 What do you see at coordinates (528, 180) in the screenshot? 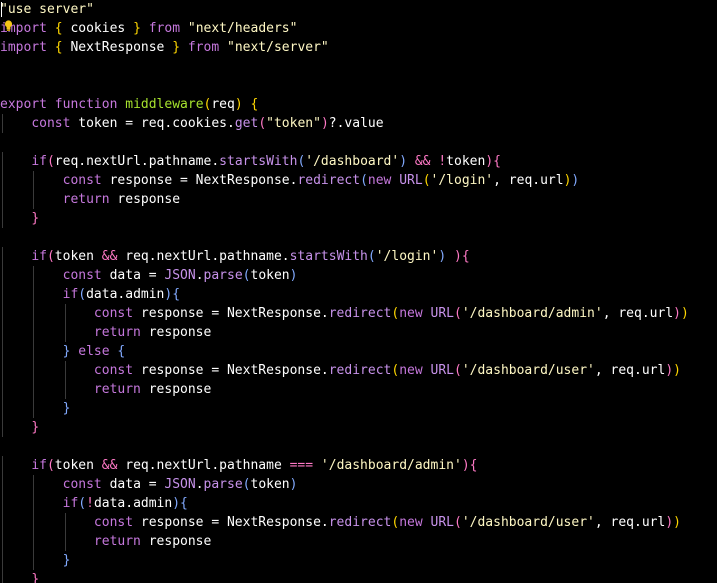
I see `code-token: , req.url` at bounding box center [528, 180].